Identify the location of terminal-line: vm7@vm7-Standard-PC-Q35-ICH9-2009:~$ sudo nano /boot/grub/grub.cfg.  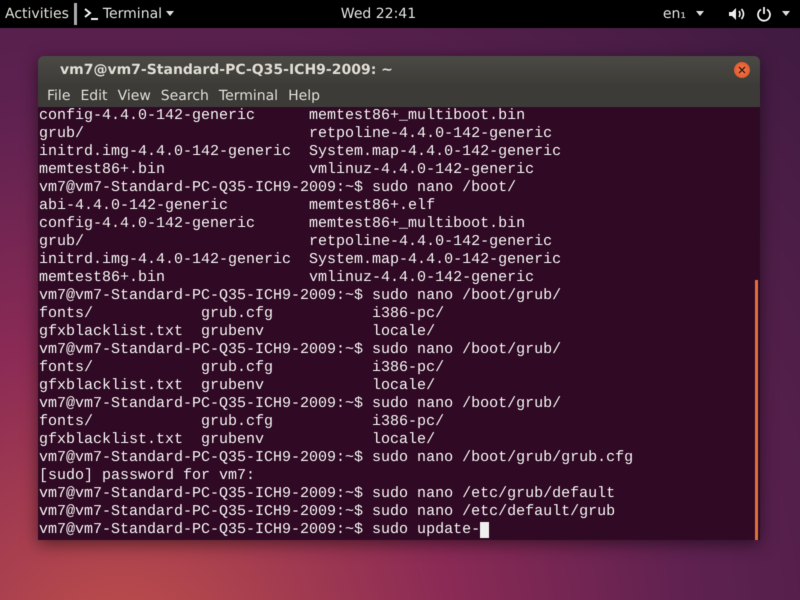
(336, 458).